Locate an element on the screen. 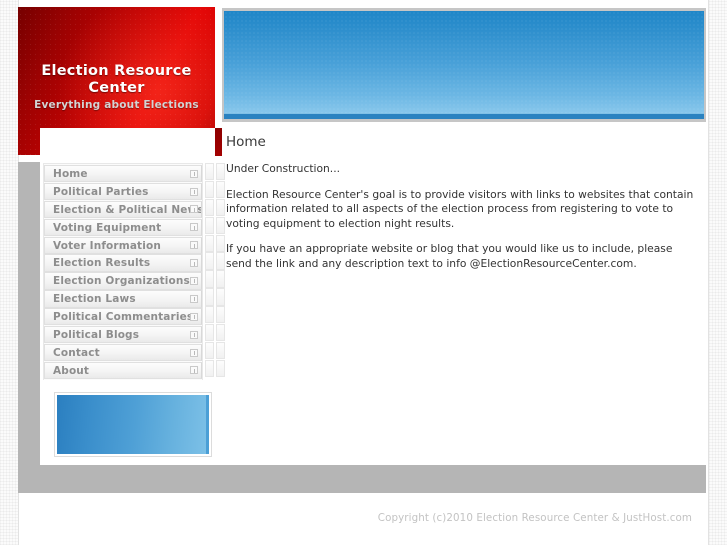 Image resolution: width=727 pixels, height=545 pixels. nav-item-label: Election Laws is located at coordinates (94, 299).